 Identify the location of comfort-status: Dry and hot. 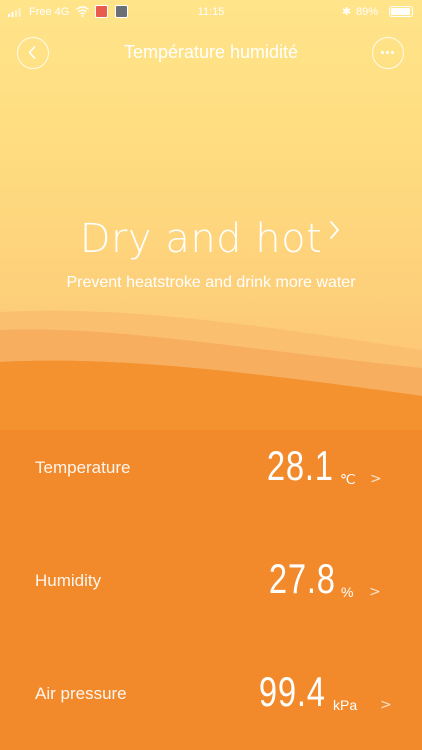
(201, 239).